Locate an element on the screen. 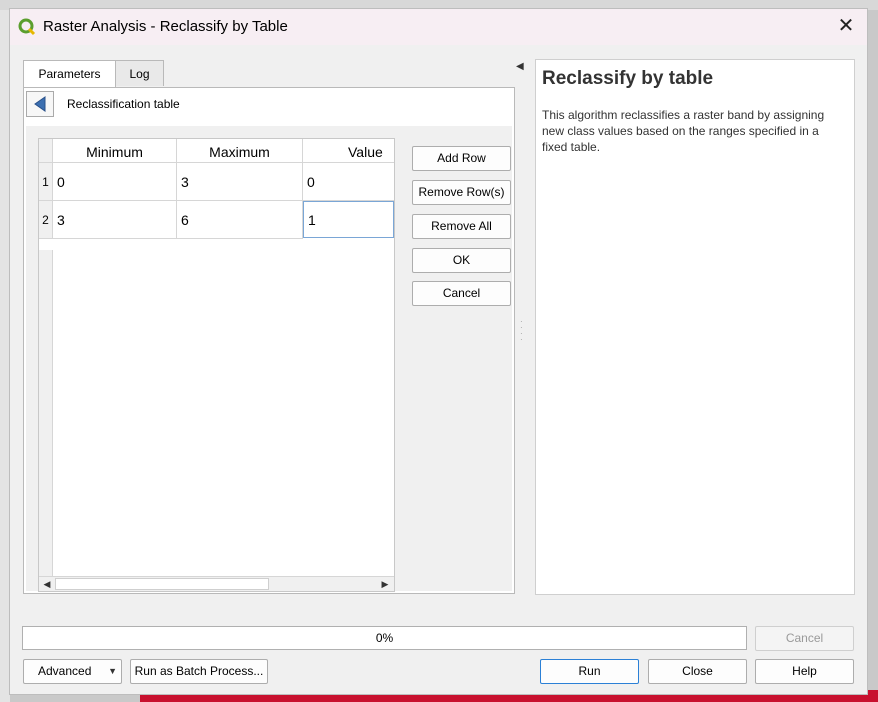 The image size is (878, 702). cancel-button: Cancel is located at coordinates (804, 638).